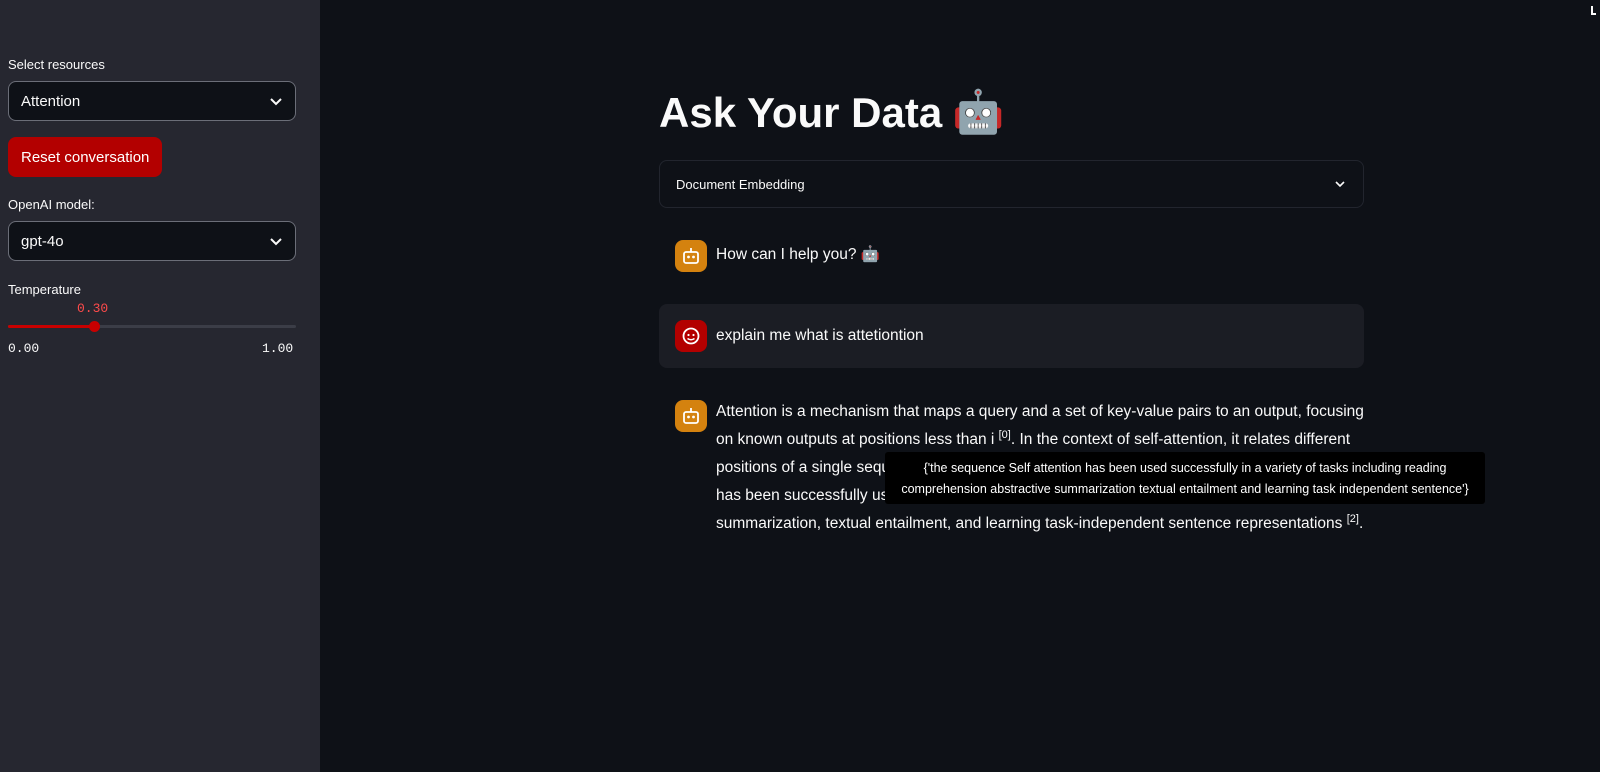 The width and height of the screenshot is (1600, 772). What do you see at coordinates (1011, 184) in the screenshot?
I see `document-embedding-expander: Document Embedding` at bounding box center [1011, 184].